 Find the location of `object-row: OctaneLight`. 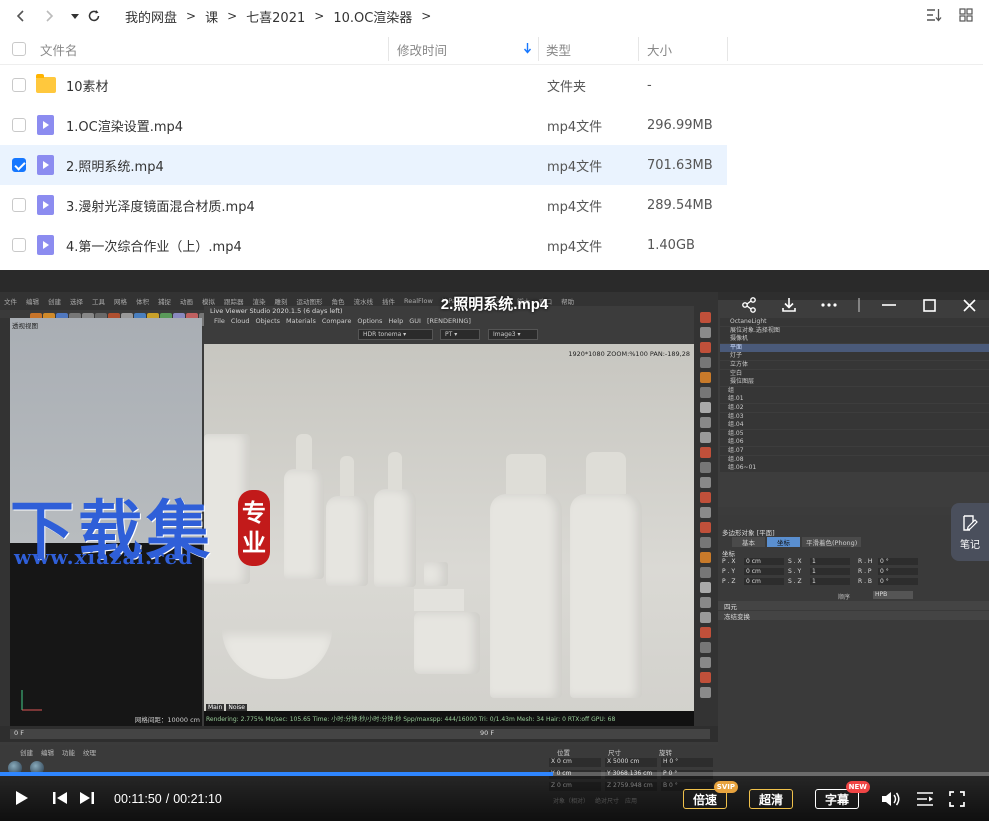

object-row: OctaneLight is located at coordinates (854, 322).